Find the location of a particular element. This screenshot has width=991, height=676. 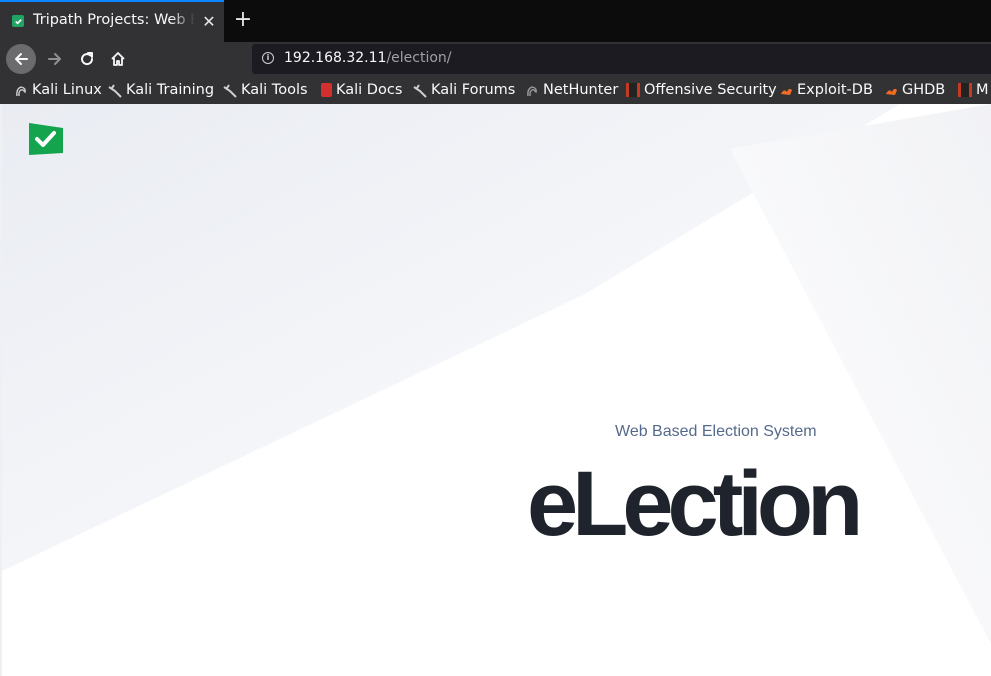

reload-button is located at coordinates (87, 59).